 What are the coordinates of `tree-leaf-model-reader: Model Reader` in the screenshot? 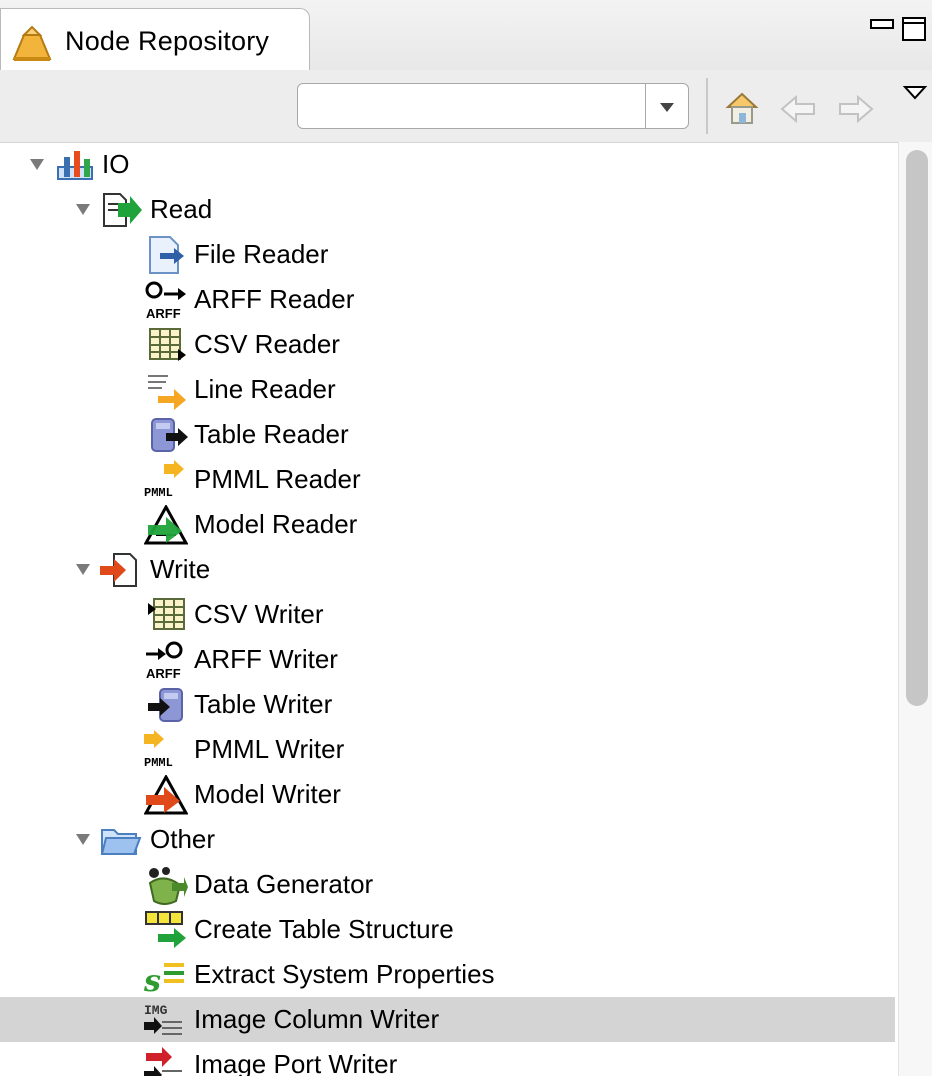 It's located at (447, 524).